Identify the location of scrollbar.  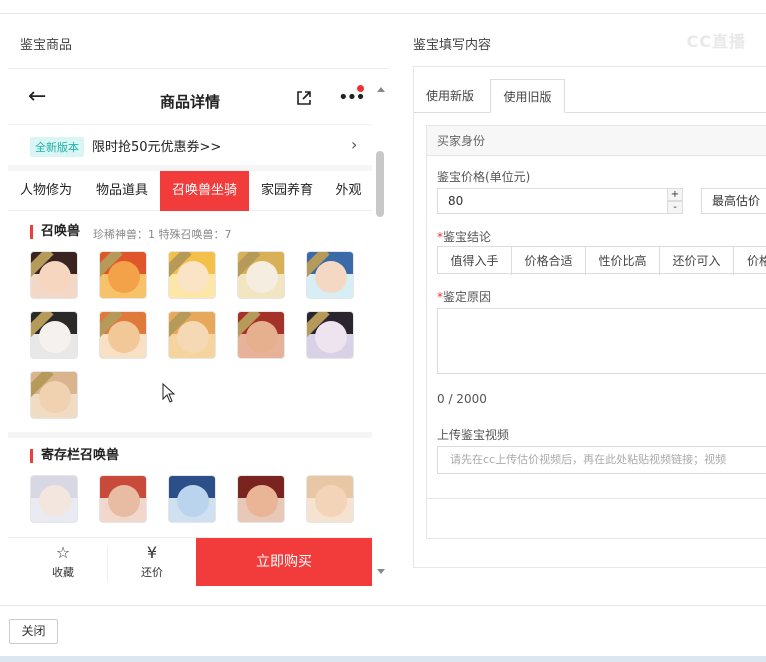
(380, 328).